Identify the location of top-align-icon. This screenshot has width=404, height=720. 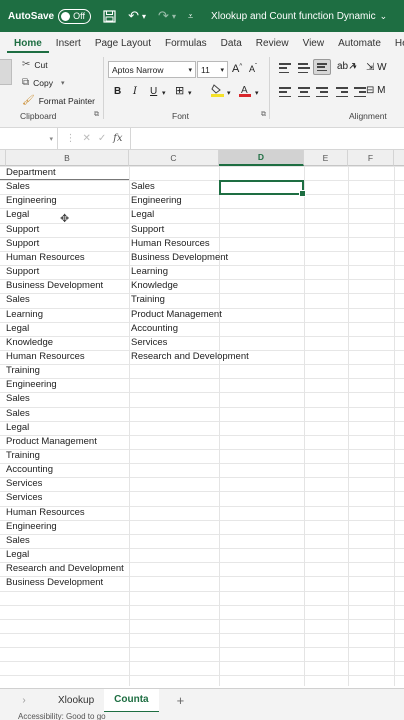
(285, 68).